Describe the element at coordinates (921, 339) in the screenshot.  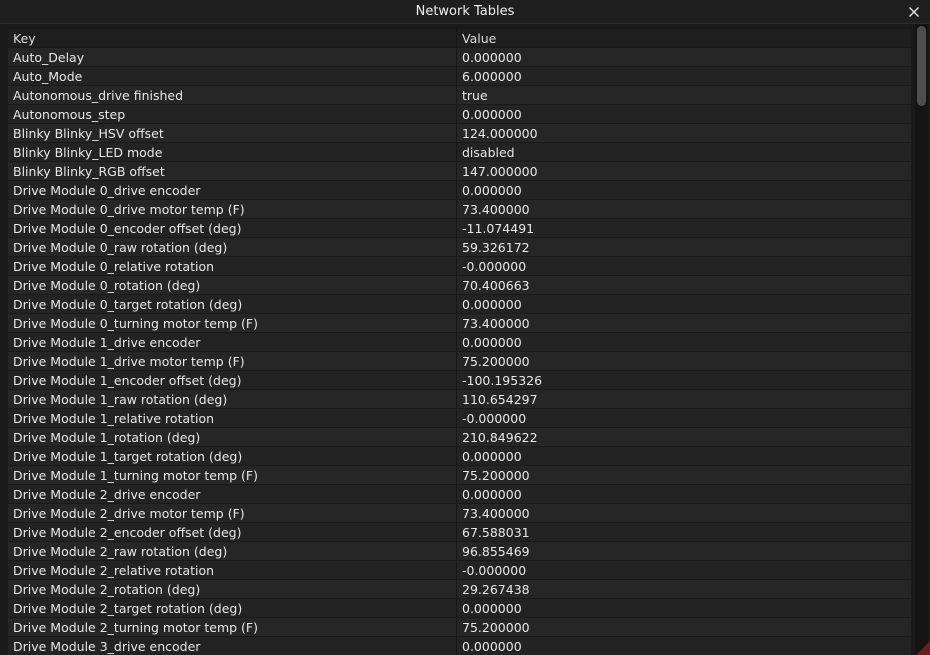
I see `vertical-scrollbar` at that location.